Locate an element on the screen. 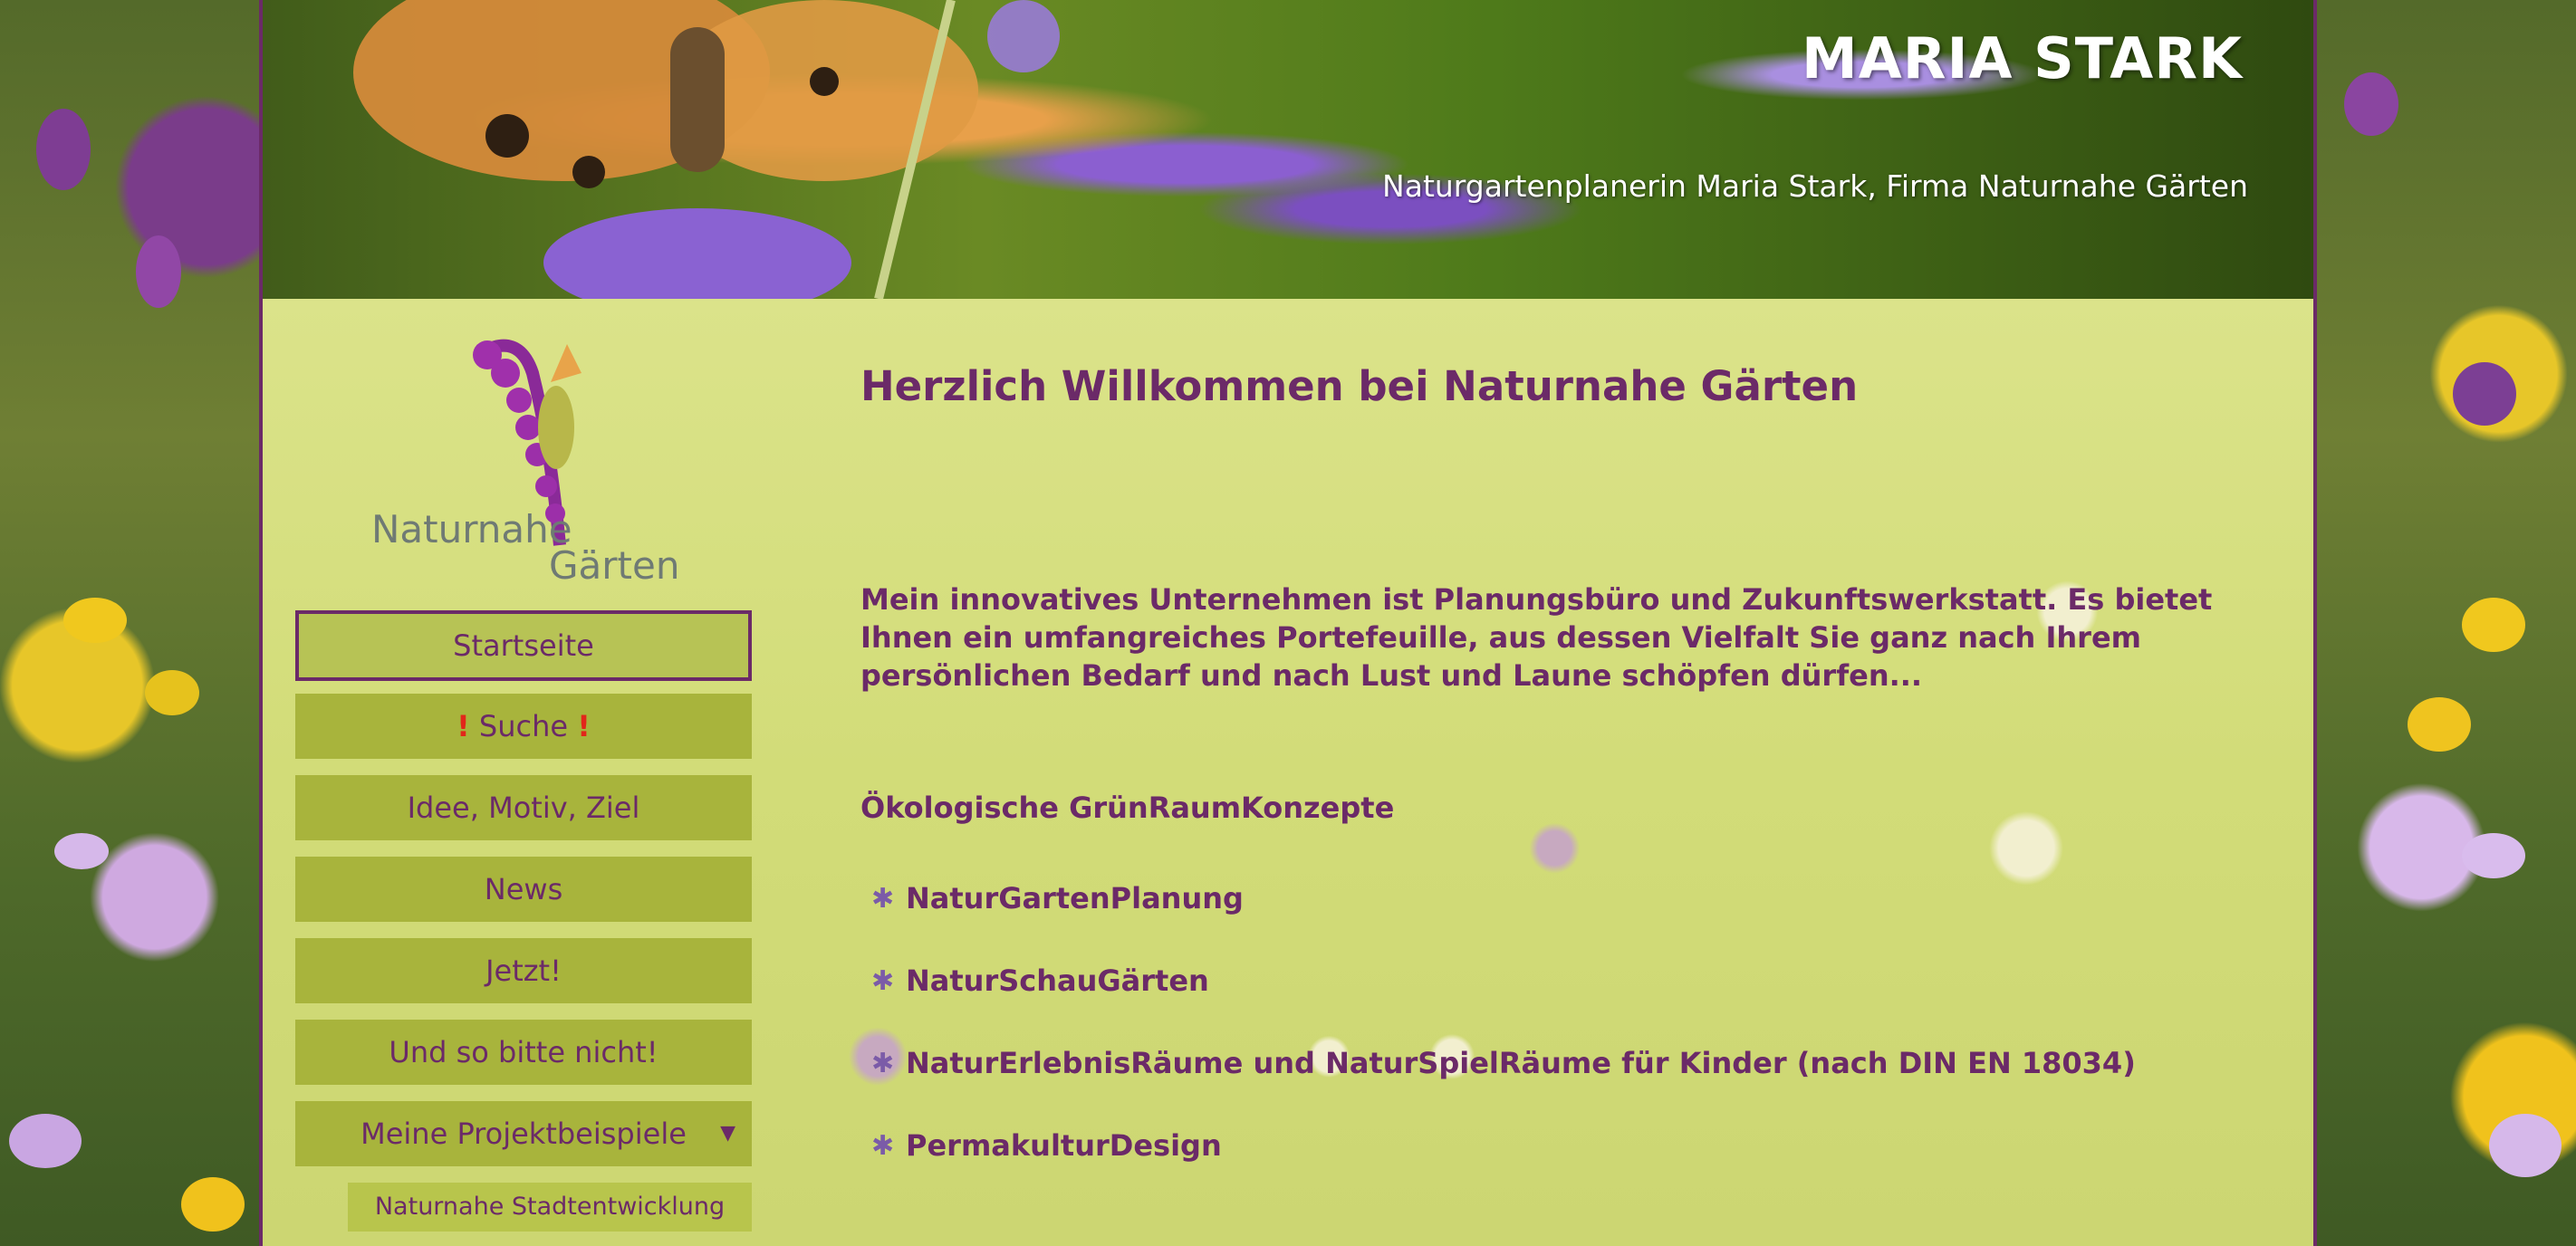  list-item-label: PermakulturDesign is located at coordinates (1064, 1145).